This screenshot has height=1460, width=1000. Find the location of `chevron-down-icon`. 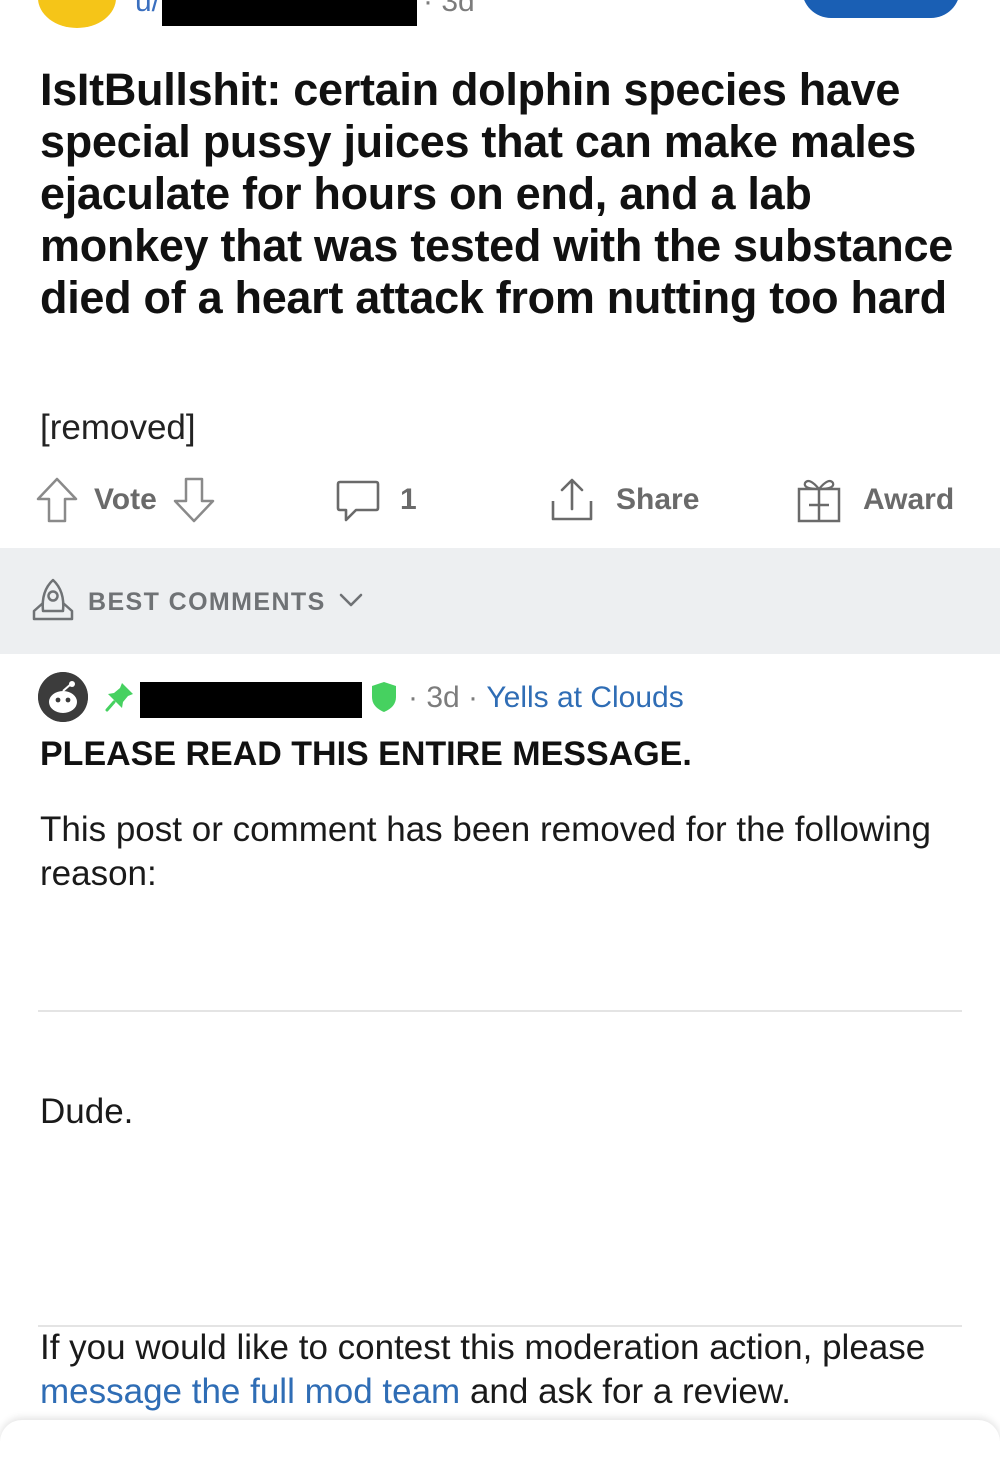

chevron-down-icon is located at coordinates (351, 602).